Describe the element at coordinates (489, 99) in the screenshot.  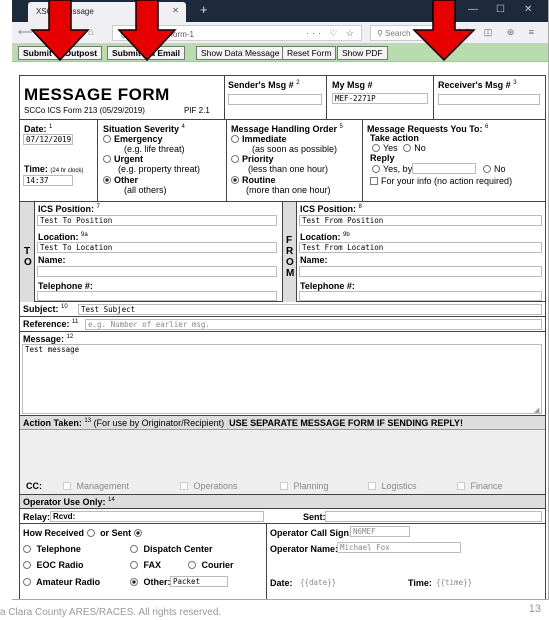
I see `receivers-msg-field` at that location.